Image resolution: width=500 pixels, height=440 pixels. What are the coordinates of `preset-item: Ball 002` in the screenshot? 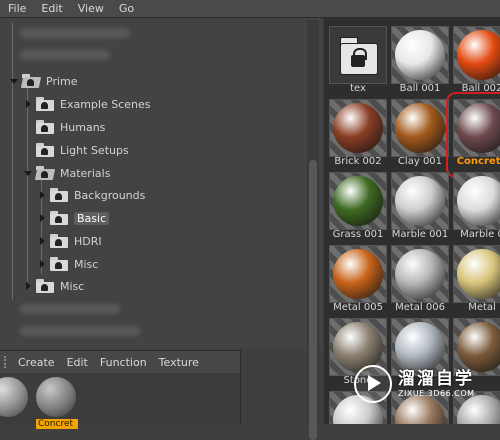 It's located at (475, 59).